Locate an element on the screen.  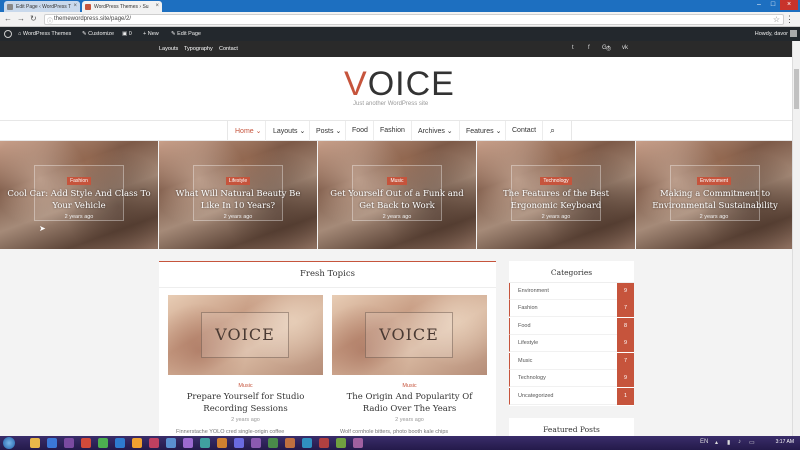
clock: 3:17 AM is located at coordinates (785, 442).